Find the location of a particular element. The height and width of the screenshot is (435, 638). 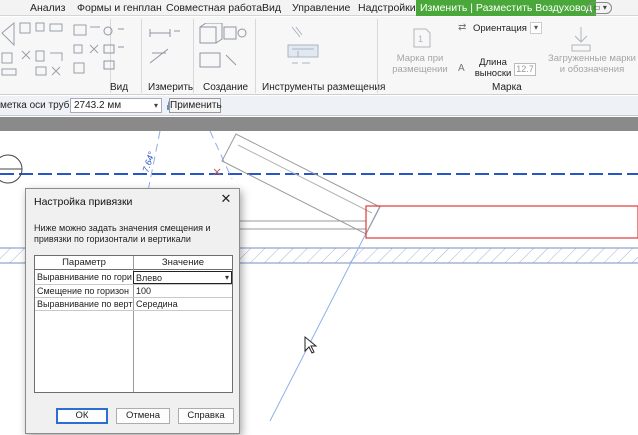

cancel-button: Отмена is located at coordinates (143, 416).